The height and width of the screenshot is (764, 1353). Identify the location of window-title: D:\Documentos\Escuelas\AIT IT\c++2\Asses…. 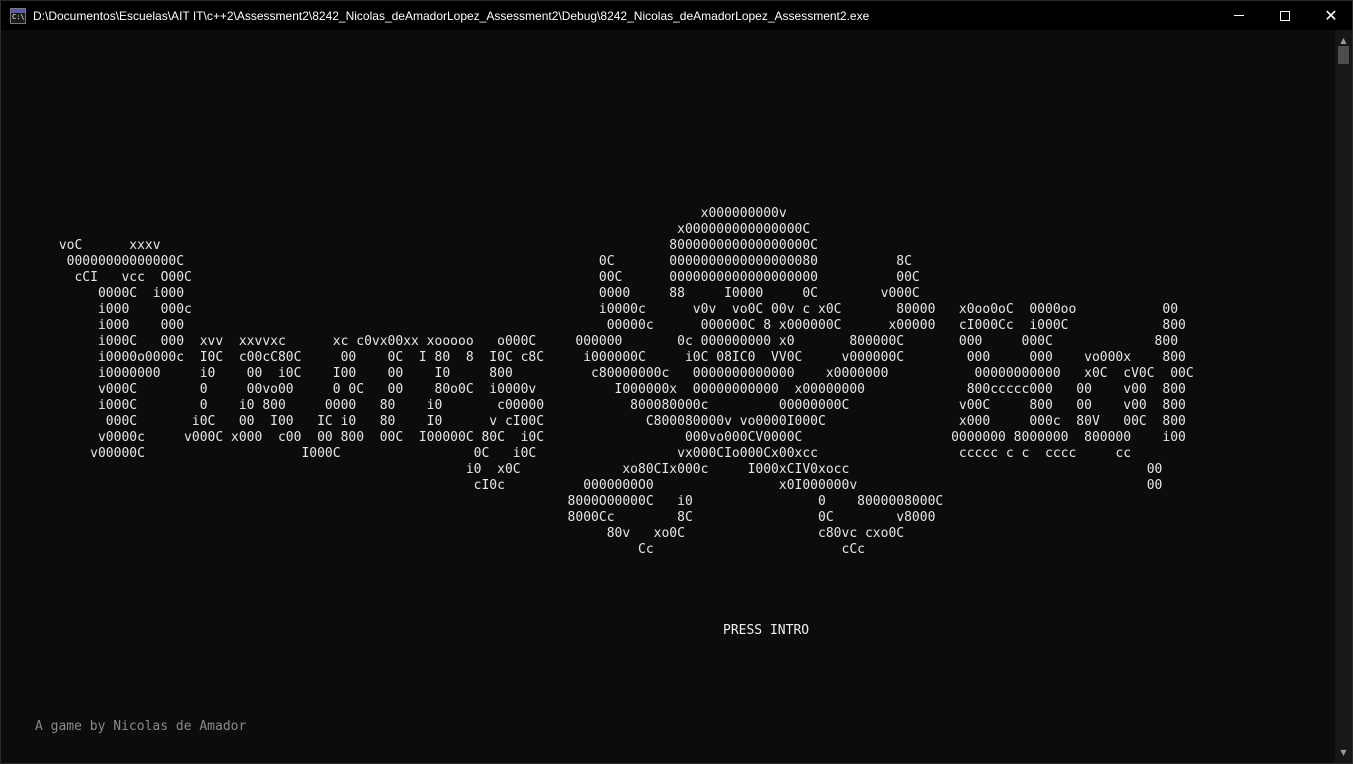
(451, 15).